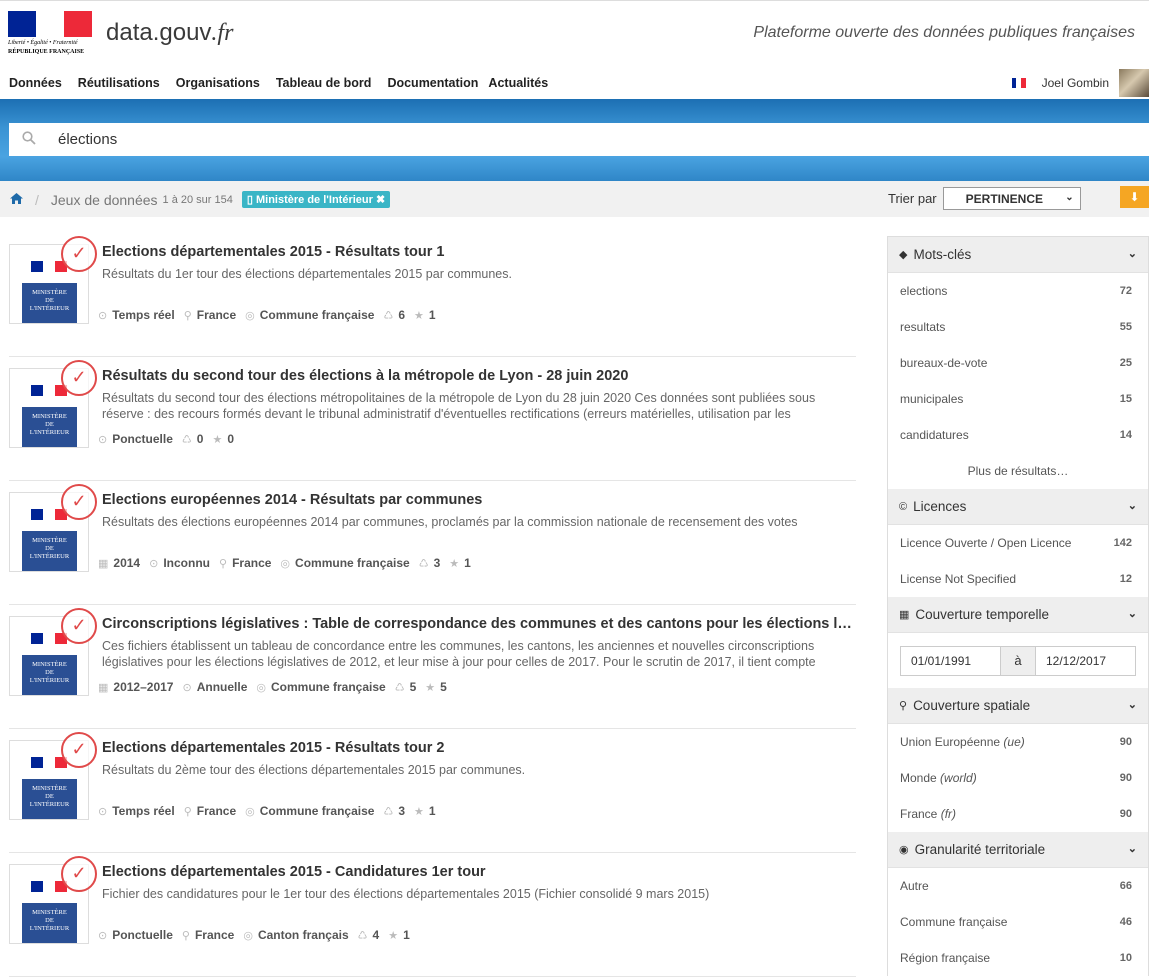 This screenshot has height=977, width=1149. What do you see at coordinates (159, 32) in the screenshot?
I see `site-name-main: data.gouv` at bounding box center [159, 32].